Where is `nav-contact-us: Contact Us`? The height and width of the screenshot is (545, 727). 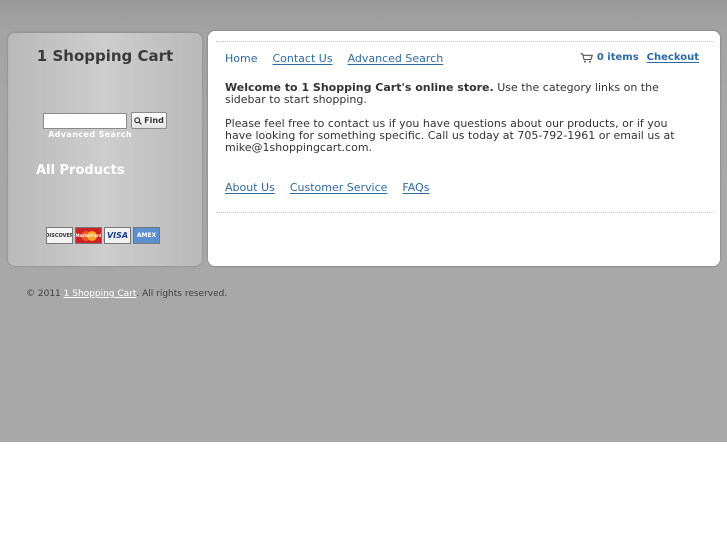
nav-contact-us: Contact Us is located at coordinates (302, 58).